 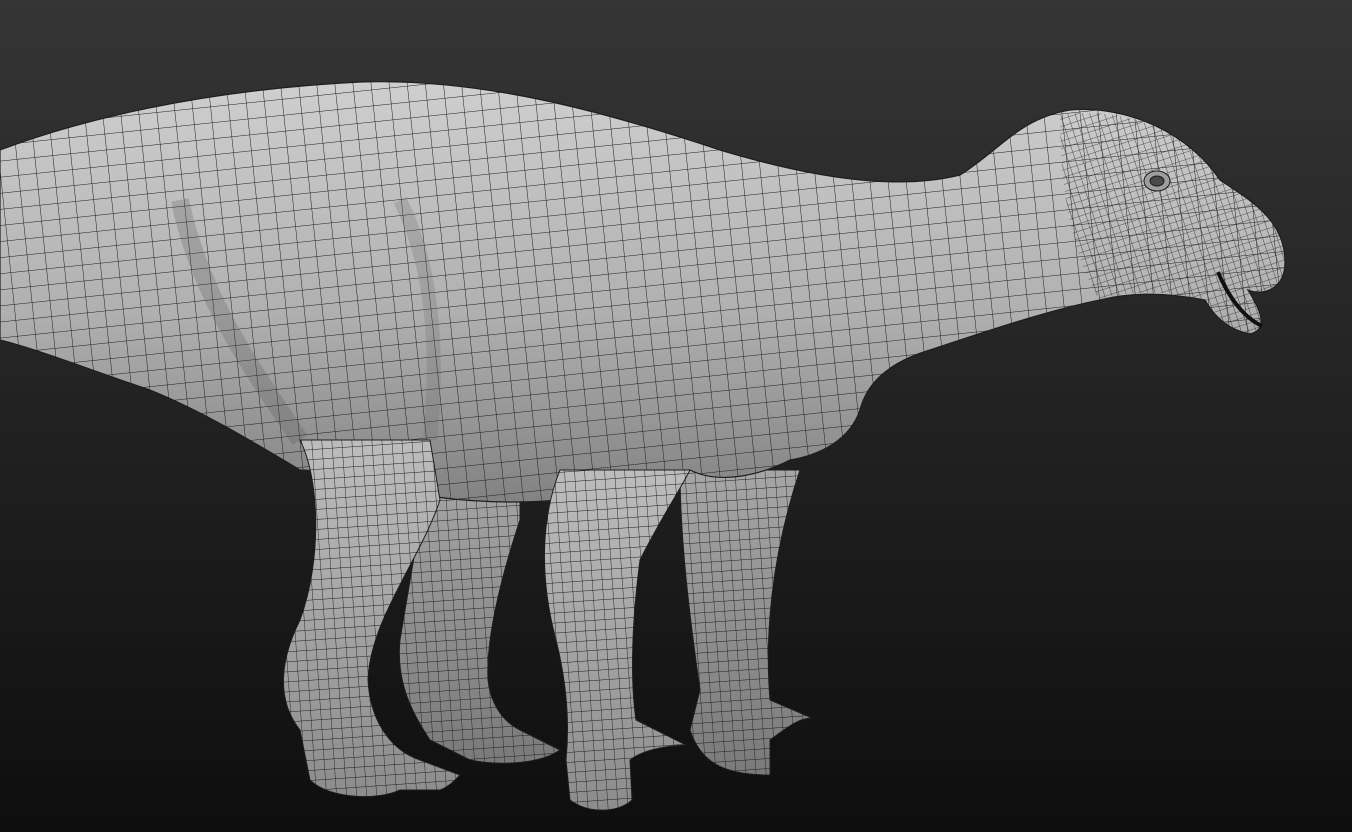 I want to click on eye-icon, so click(x=1157, y=181).